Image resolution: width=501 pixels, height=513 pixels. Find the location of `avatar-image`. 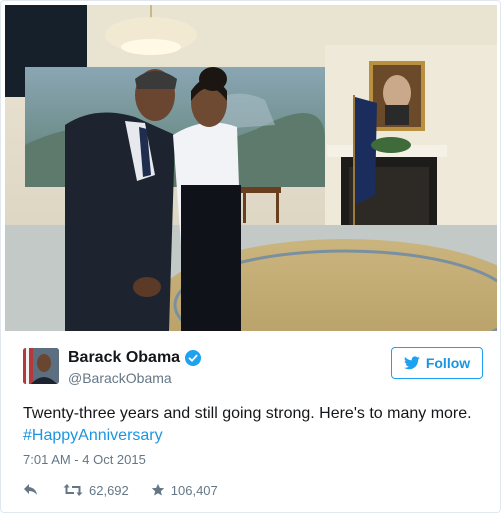

avatar-image is located at coordinates (41, 366).